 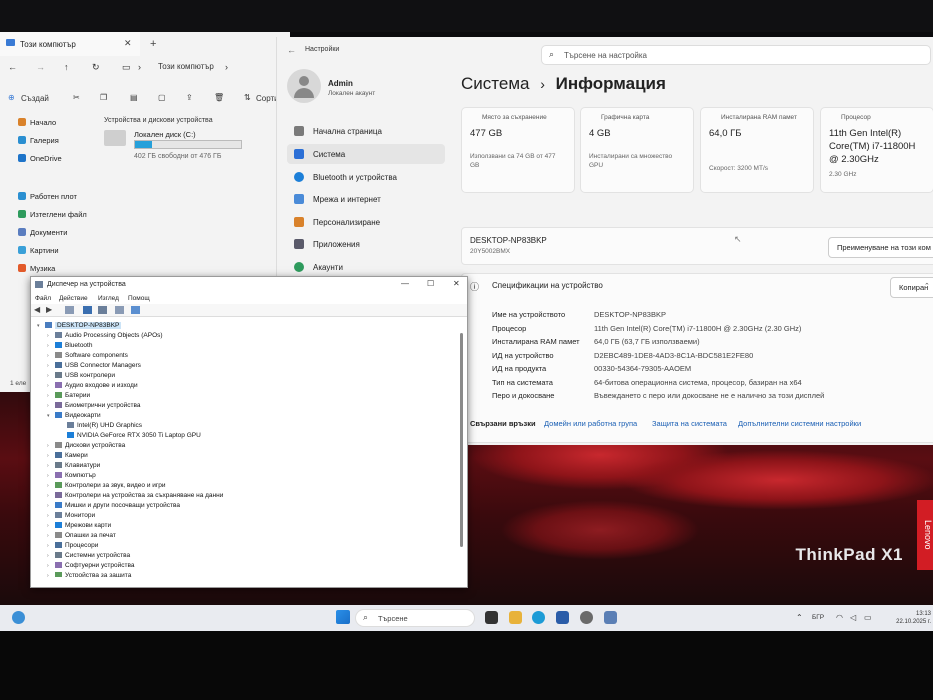 I want to click on battery-icon: ▭, so click(x=868, y=617).